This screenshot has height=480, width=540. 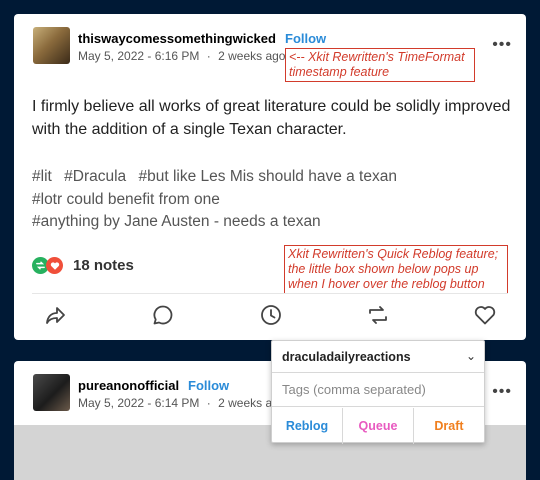 What do you see at coordinates (449, 426) in the screenshot?
I see `draft-button: Draft` at bounding box center [449, 426].